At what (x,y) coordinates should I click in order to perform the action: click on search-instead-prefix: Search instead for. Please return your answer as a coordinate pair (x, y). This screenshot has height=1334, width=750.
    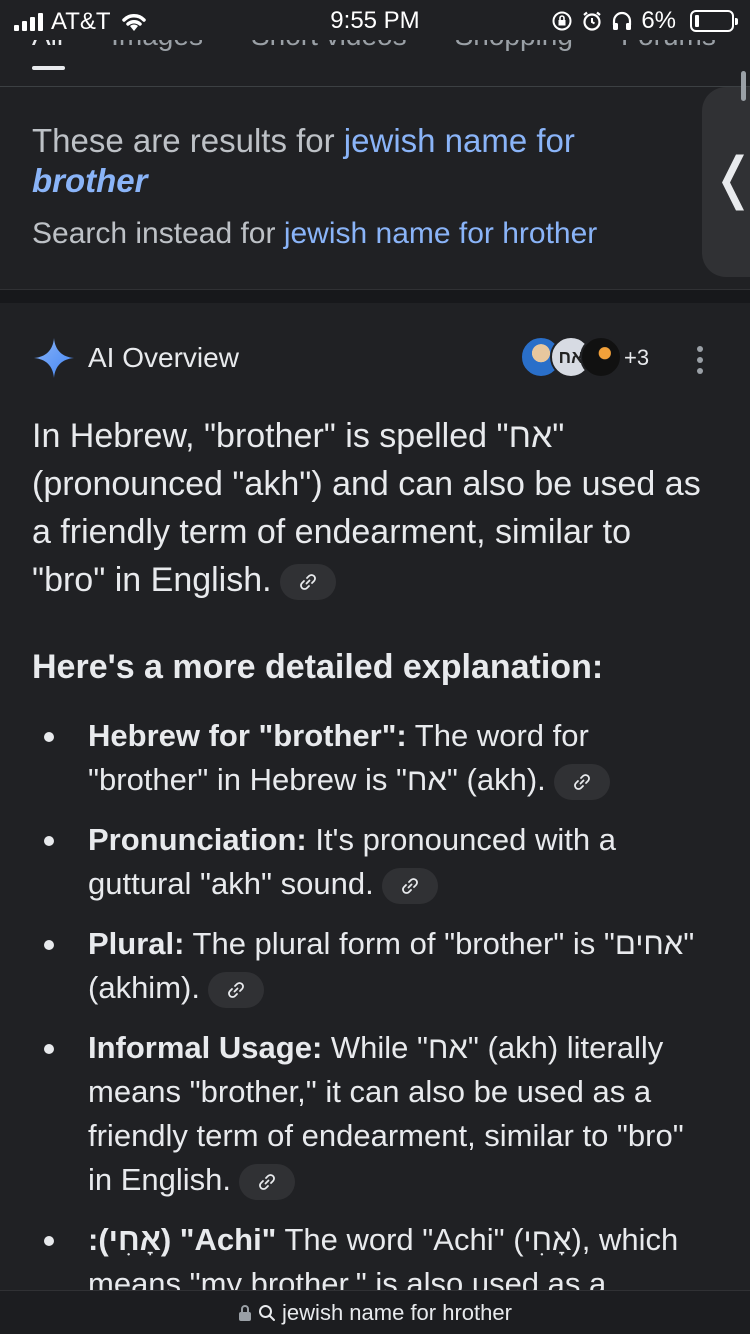
    Looking at the image, I should click on (158, 233).